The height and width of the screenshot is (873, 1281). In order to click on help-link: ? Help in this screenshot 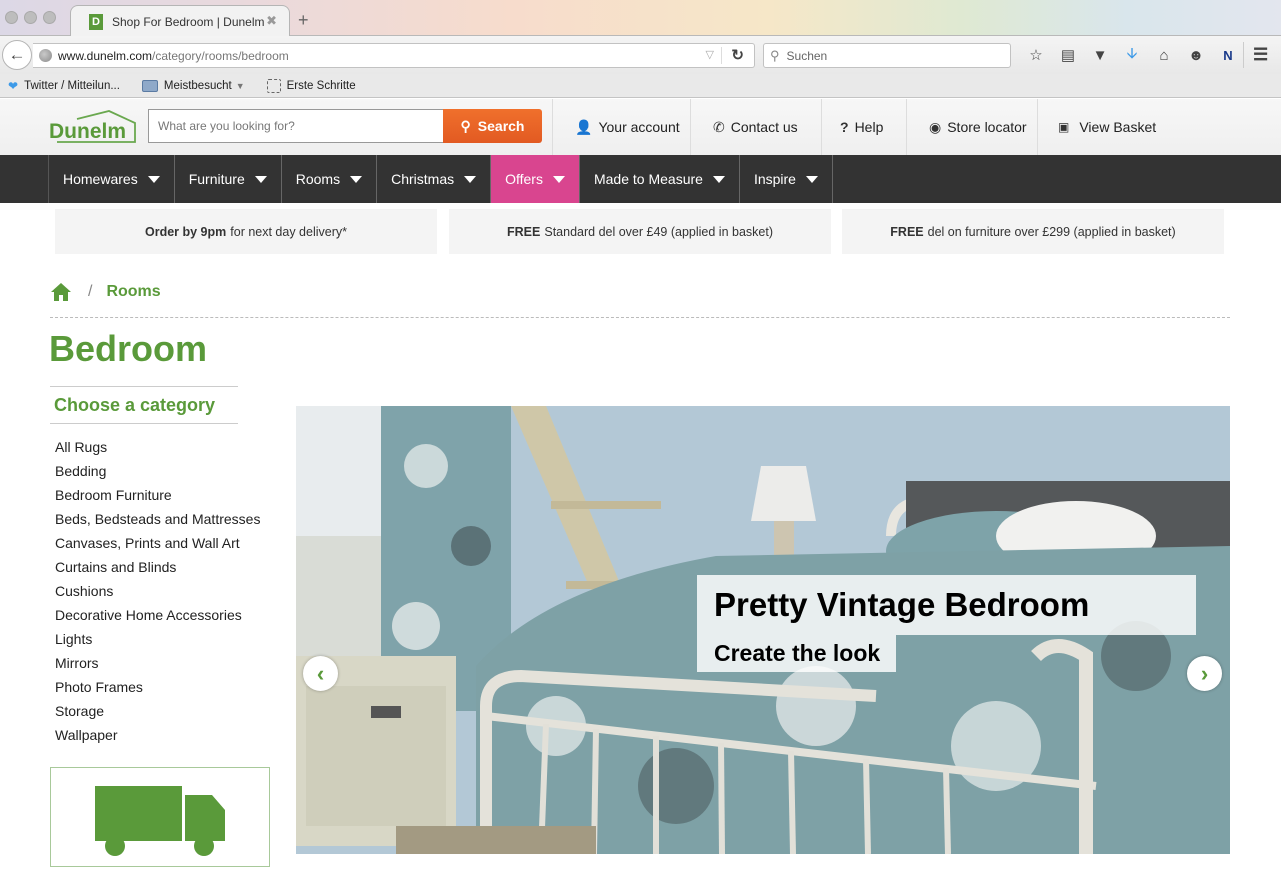, I will do `click(863, 127)`.